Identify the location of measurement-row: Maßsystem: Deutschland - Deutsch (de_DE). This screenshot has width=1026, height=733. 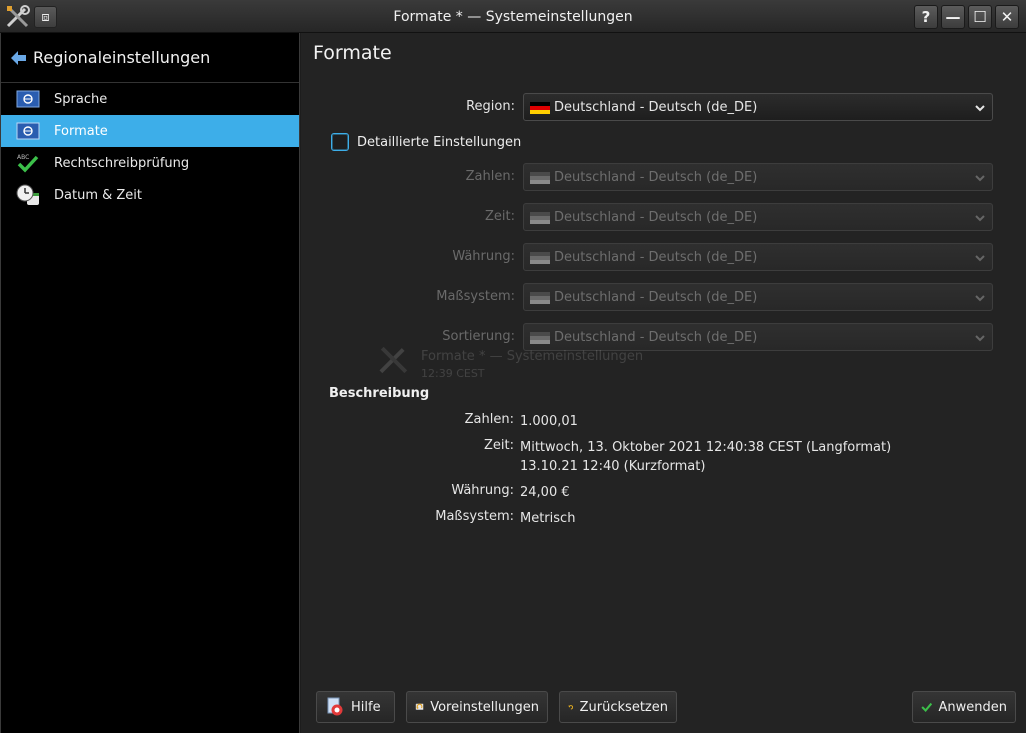
(663, 297).